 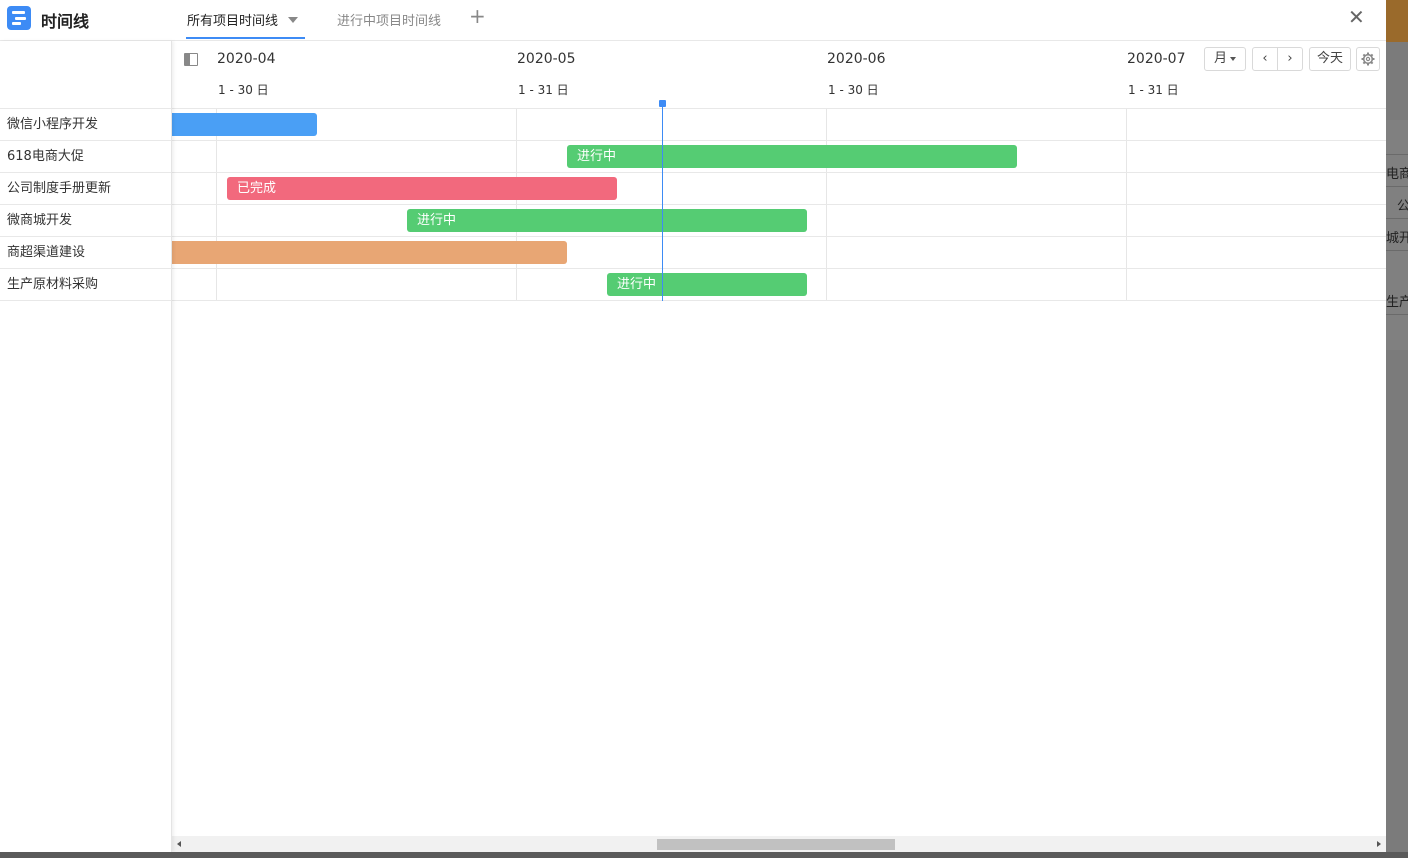 I want to click on background-page: 电商 公 城开 生产, so click(x=1397, y=429).